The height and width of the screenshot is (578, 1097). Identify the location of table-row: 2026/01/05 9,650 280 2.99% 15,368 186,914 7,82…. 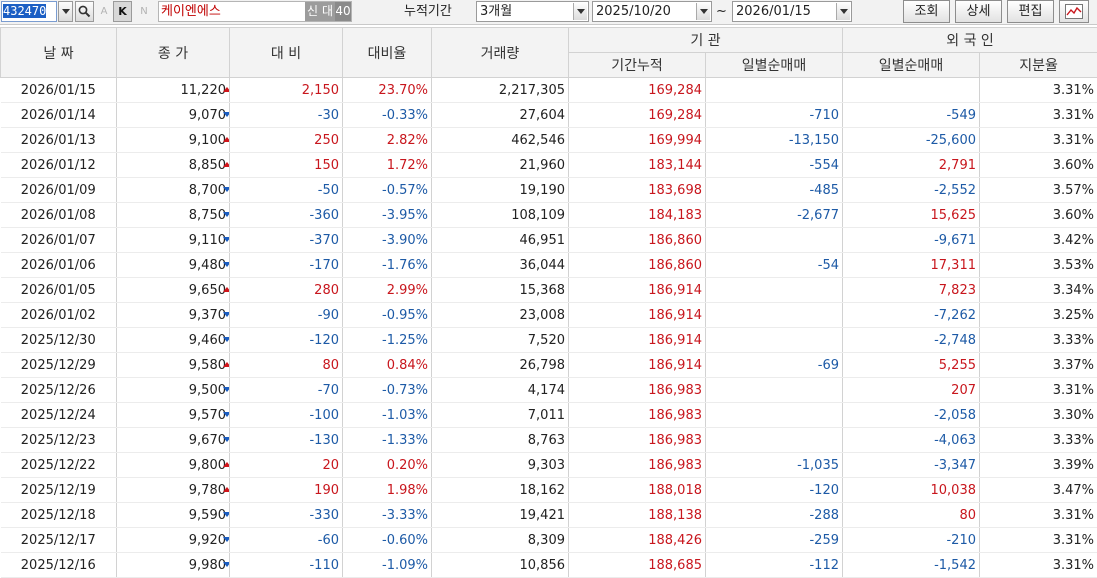
(548, 290).